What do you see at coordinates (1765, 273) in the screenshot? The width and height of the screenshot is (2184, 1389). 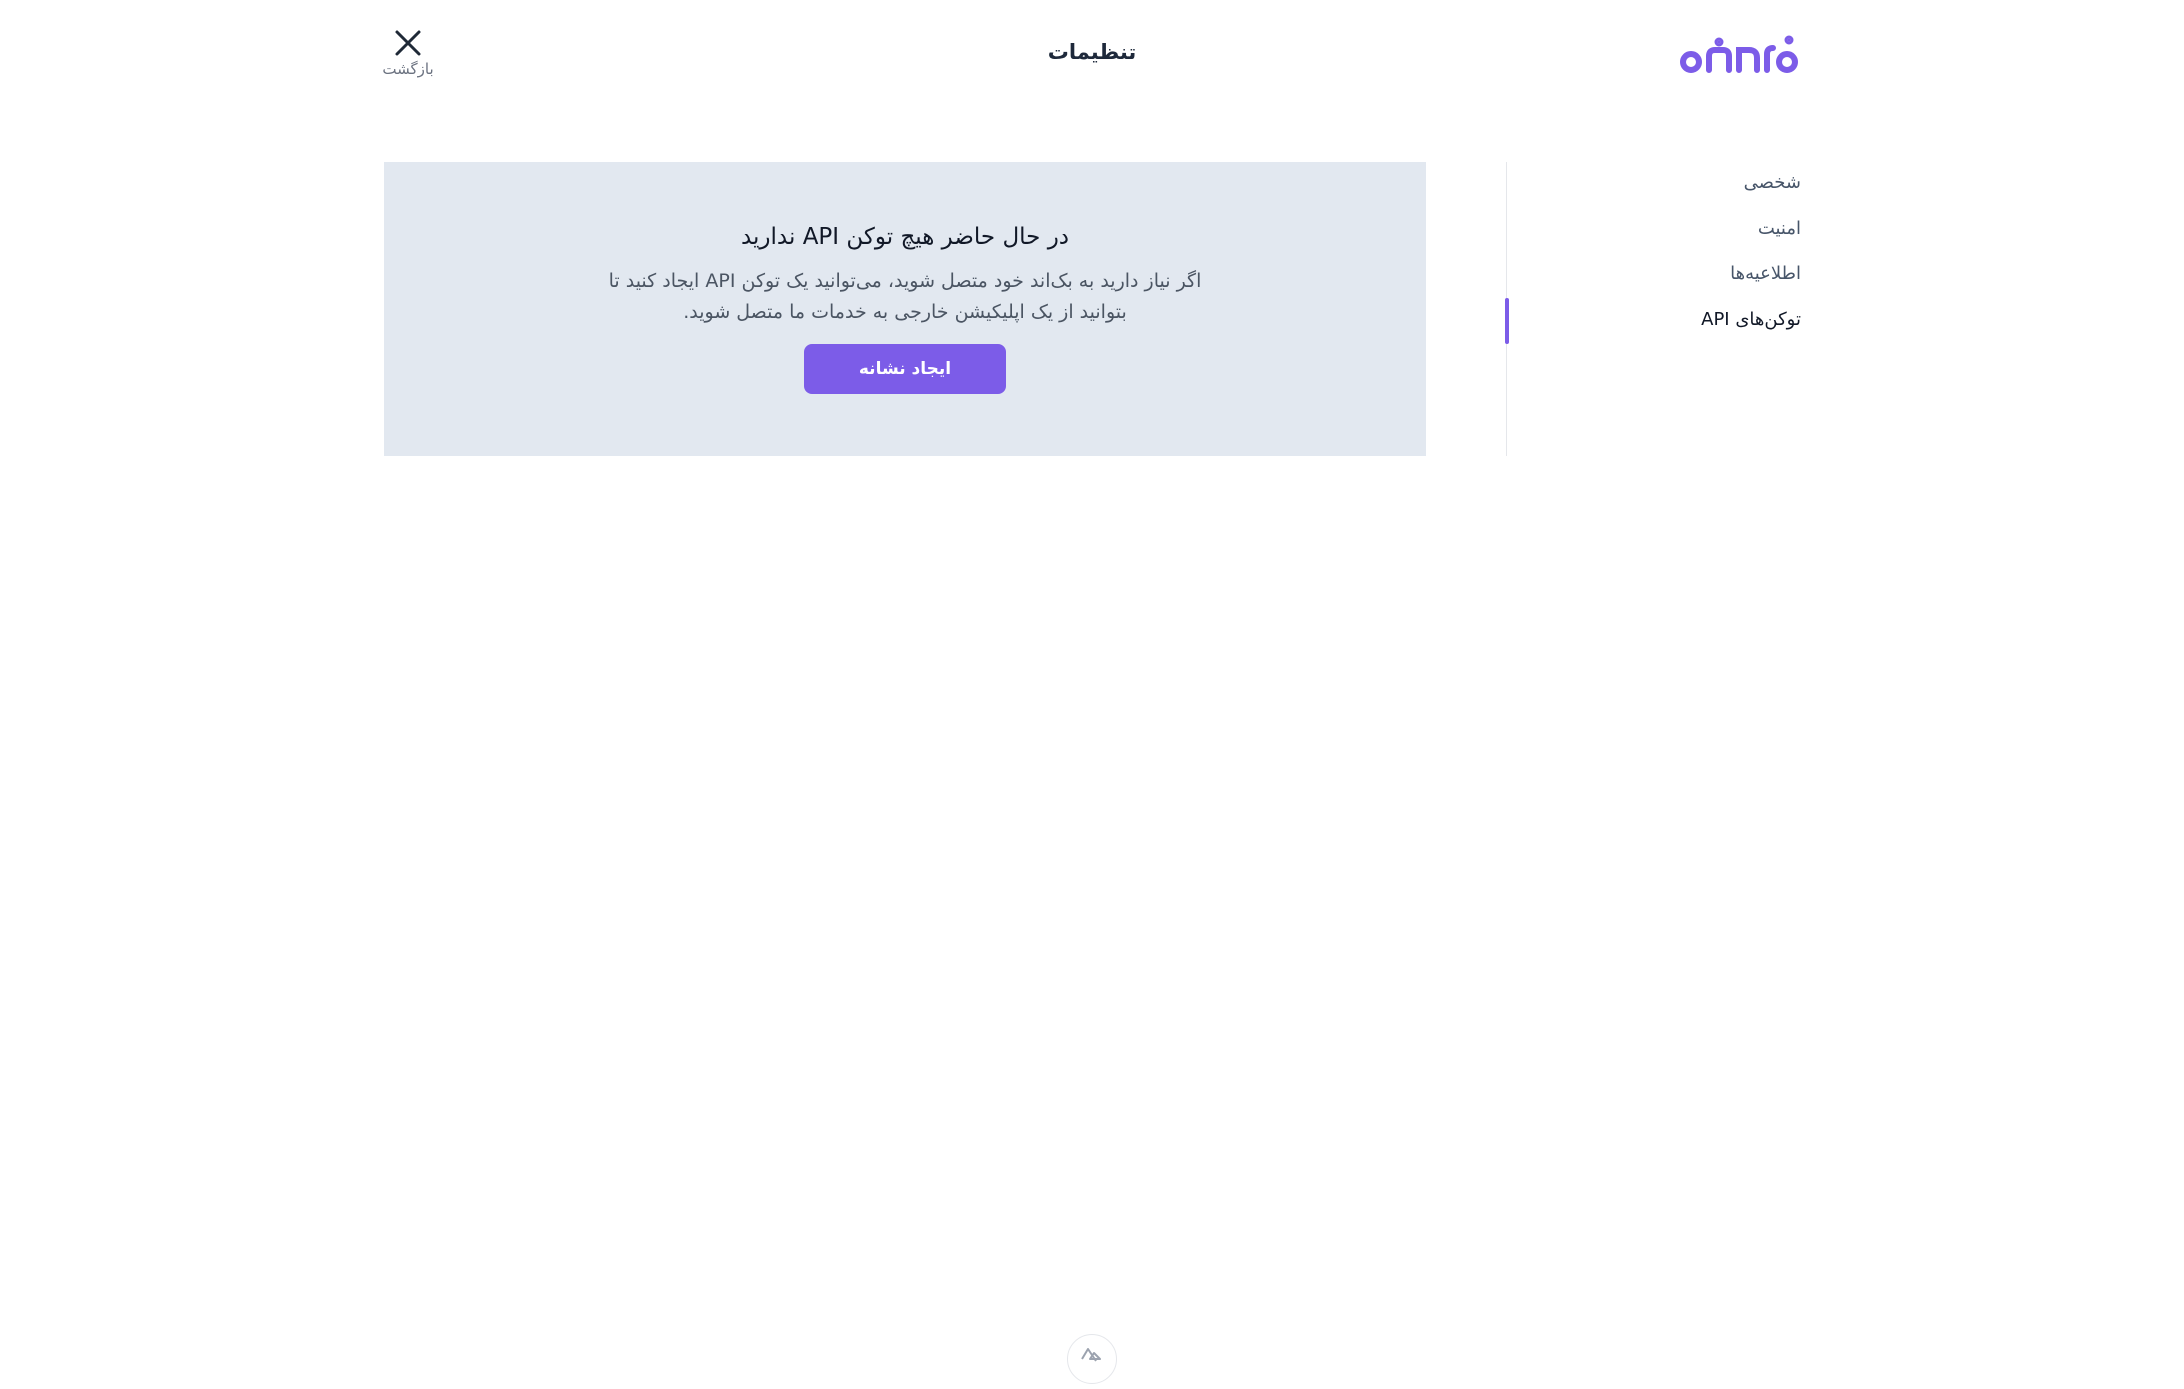 I see `sidebar-item-notifications: اطلاعیه‌ها` at bounding box center [1765, 273].